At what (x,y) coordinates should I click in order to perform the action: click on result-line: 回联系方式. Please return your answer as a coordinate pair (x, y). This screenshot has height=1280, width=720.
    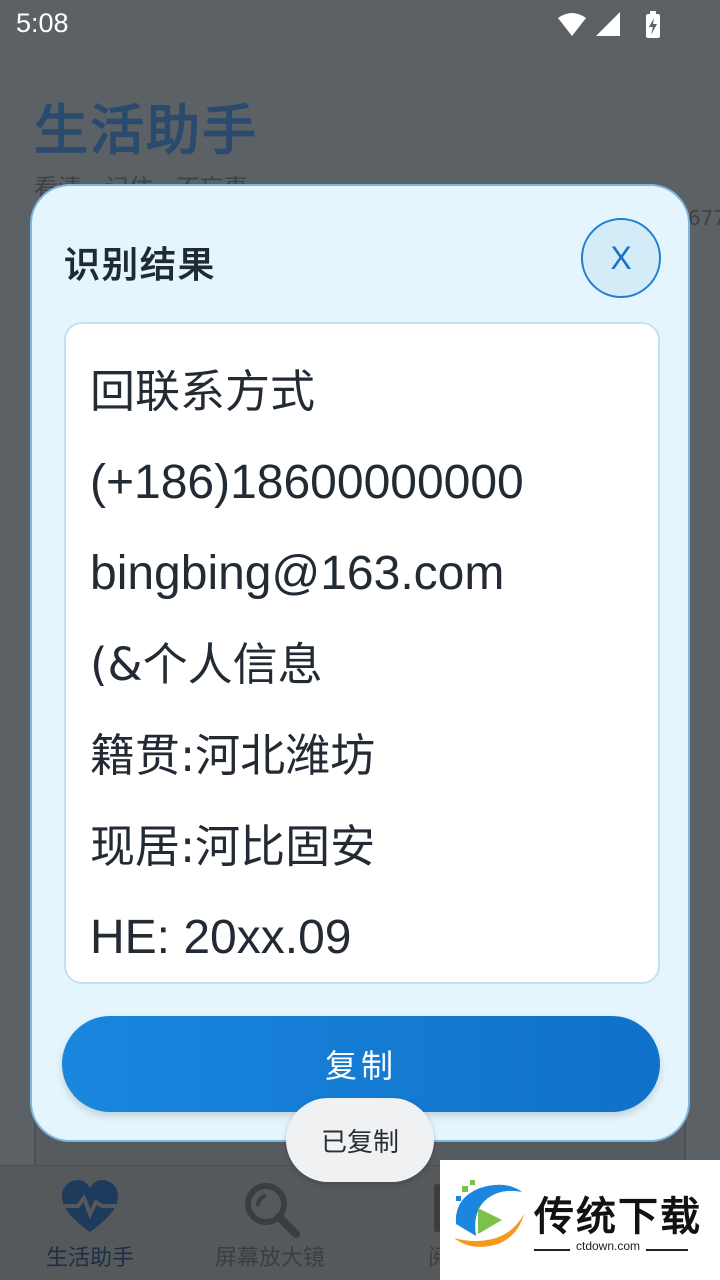
    Looking at the image, I should click on (203, 391).